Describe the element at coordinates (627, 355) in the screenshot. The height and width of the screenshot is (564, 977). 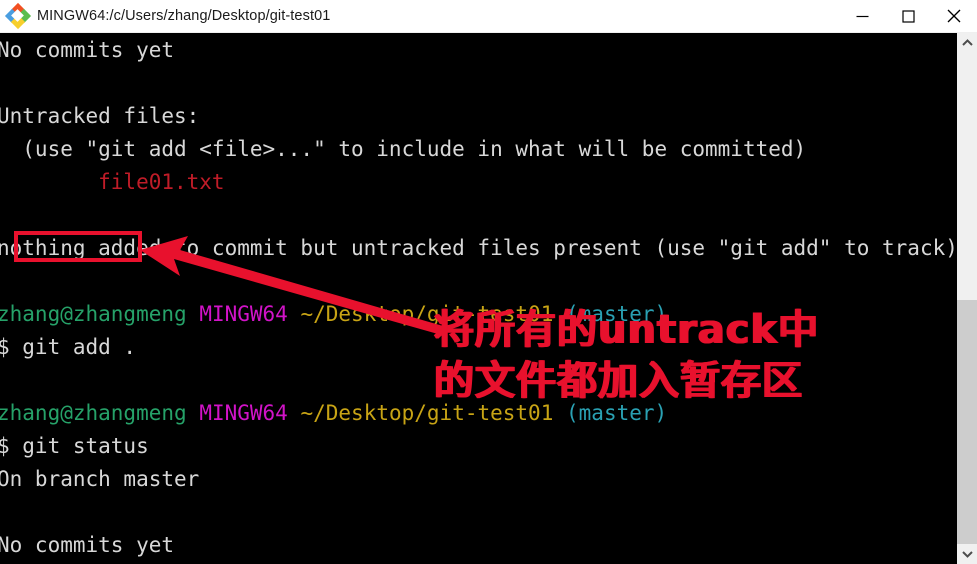
I see `annotation-note: 将所有的untrack中 的文件都加入暂存区` at that location.